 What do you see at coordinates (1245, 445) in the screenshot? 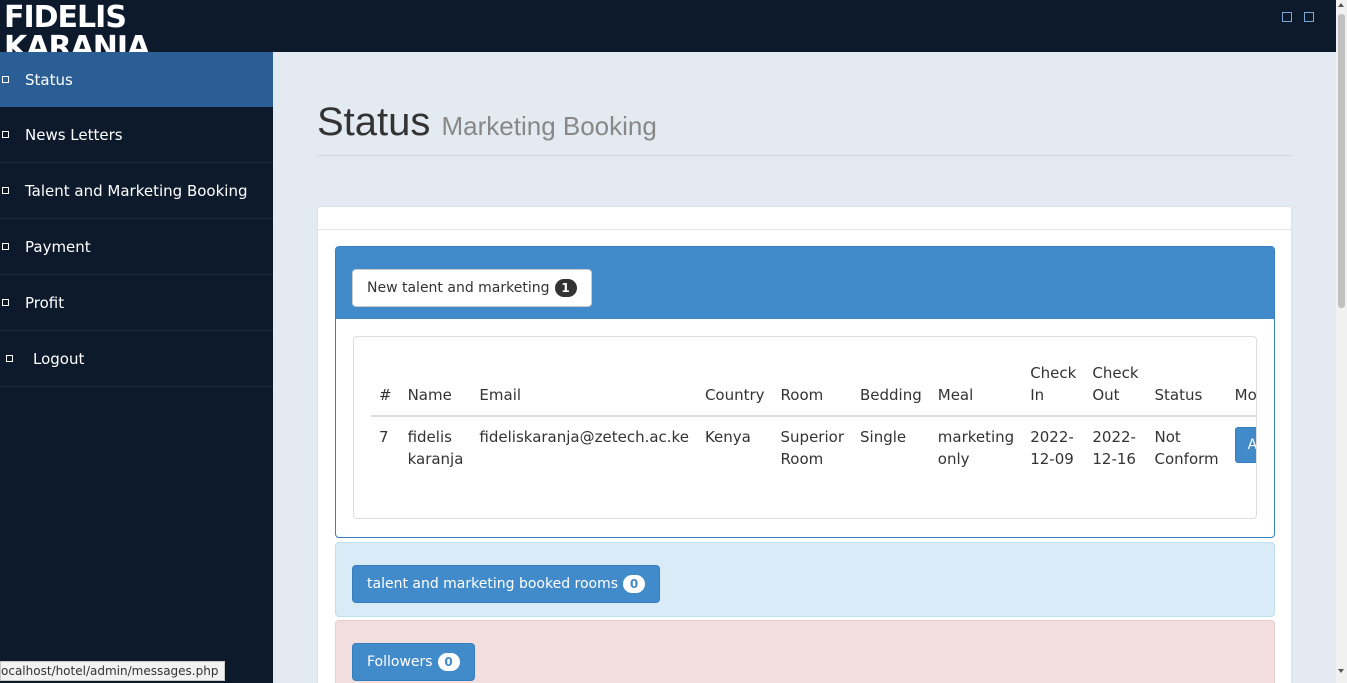
I see `action-button: Action` at bounding box center [1245, 445].